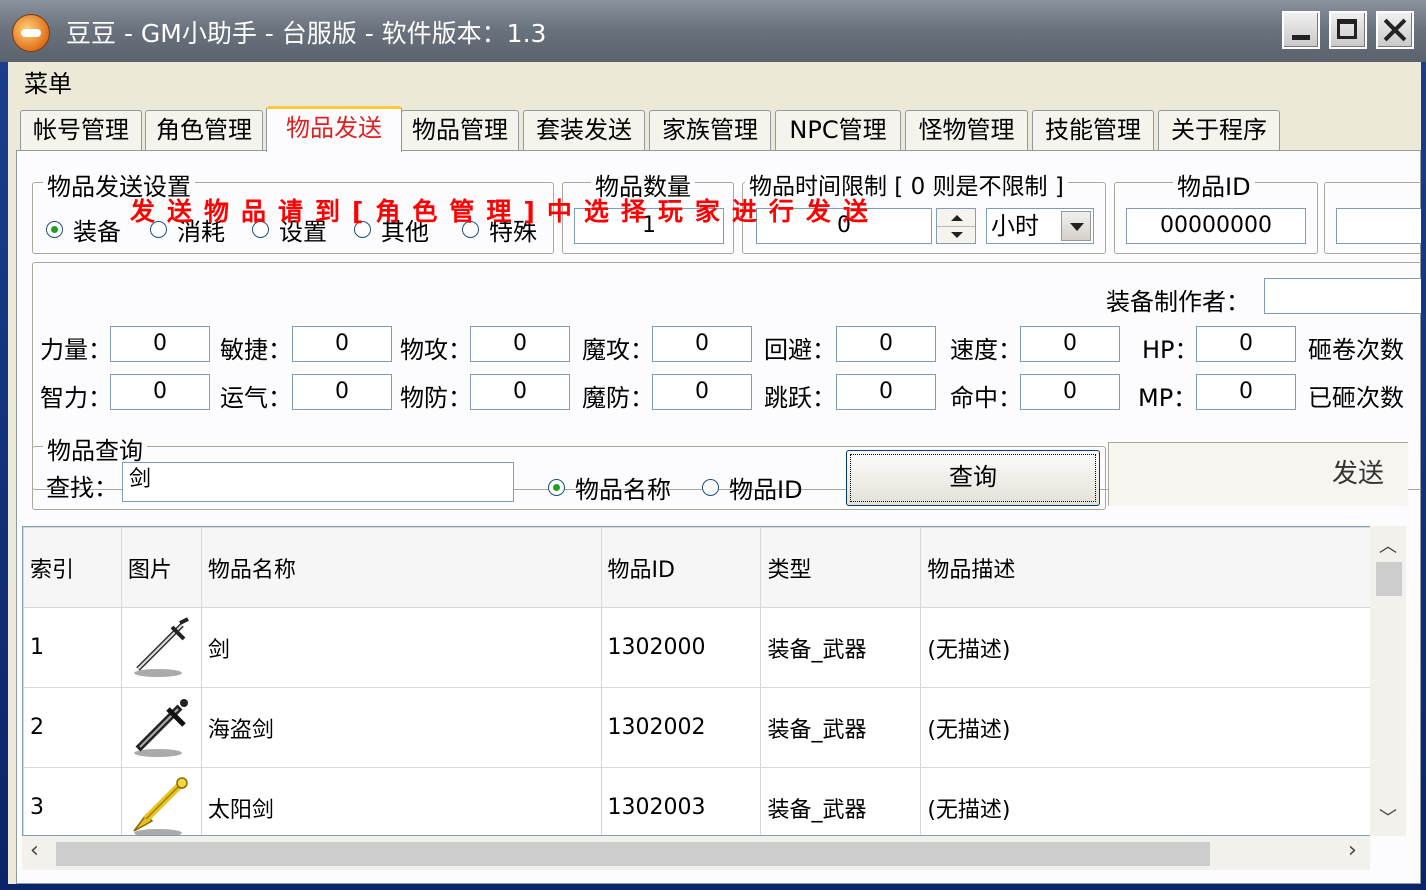  Describe the element at coordinates (986, 398) in the screenshot. I see `stat-acc-label: 命中：` at that location.